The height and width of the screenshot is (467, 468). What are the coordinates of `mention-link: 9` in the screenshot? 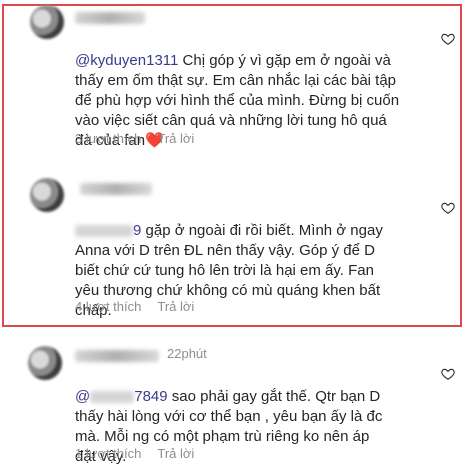 It's located at (108, 230).